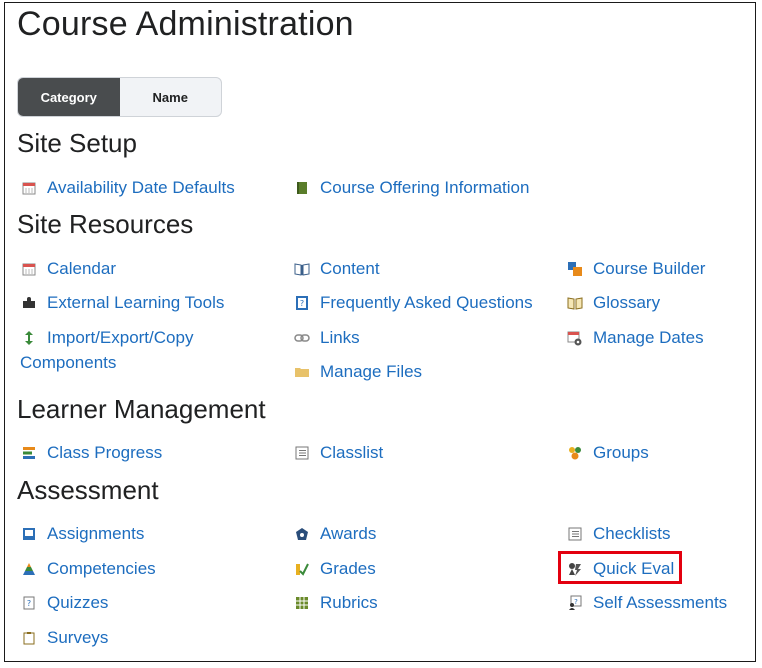 The height and width of the screenshot is (668, 762). What do you see at coordinates (105, 224) in the screenshot?
I see `section-heading-site-resources: Site Resources` at bounding box center [105, 224].